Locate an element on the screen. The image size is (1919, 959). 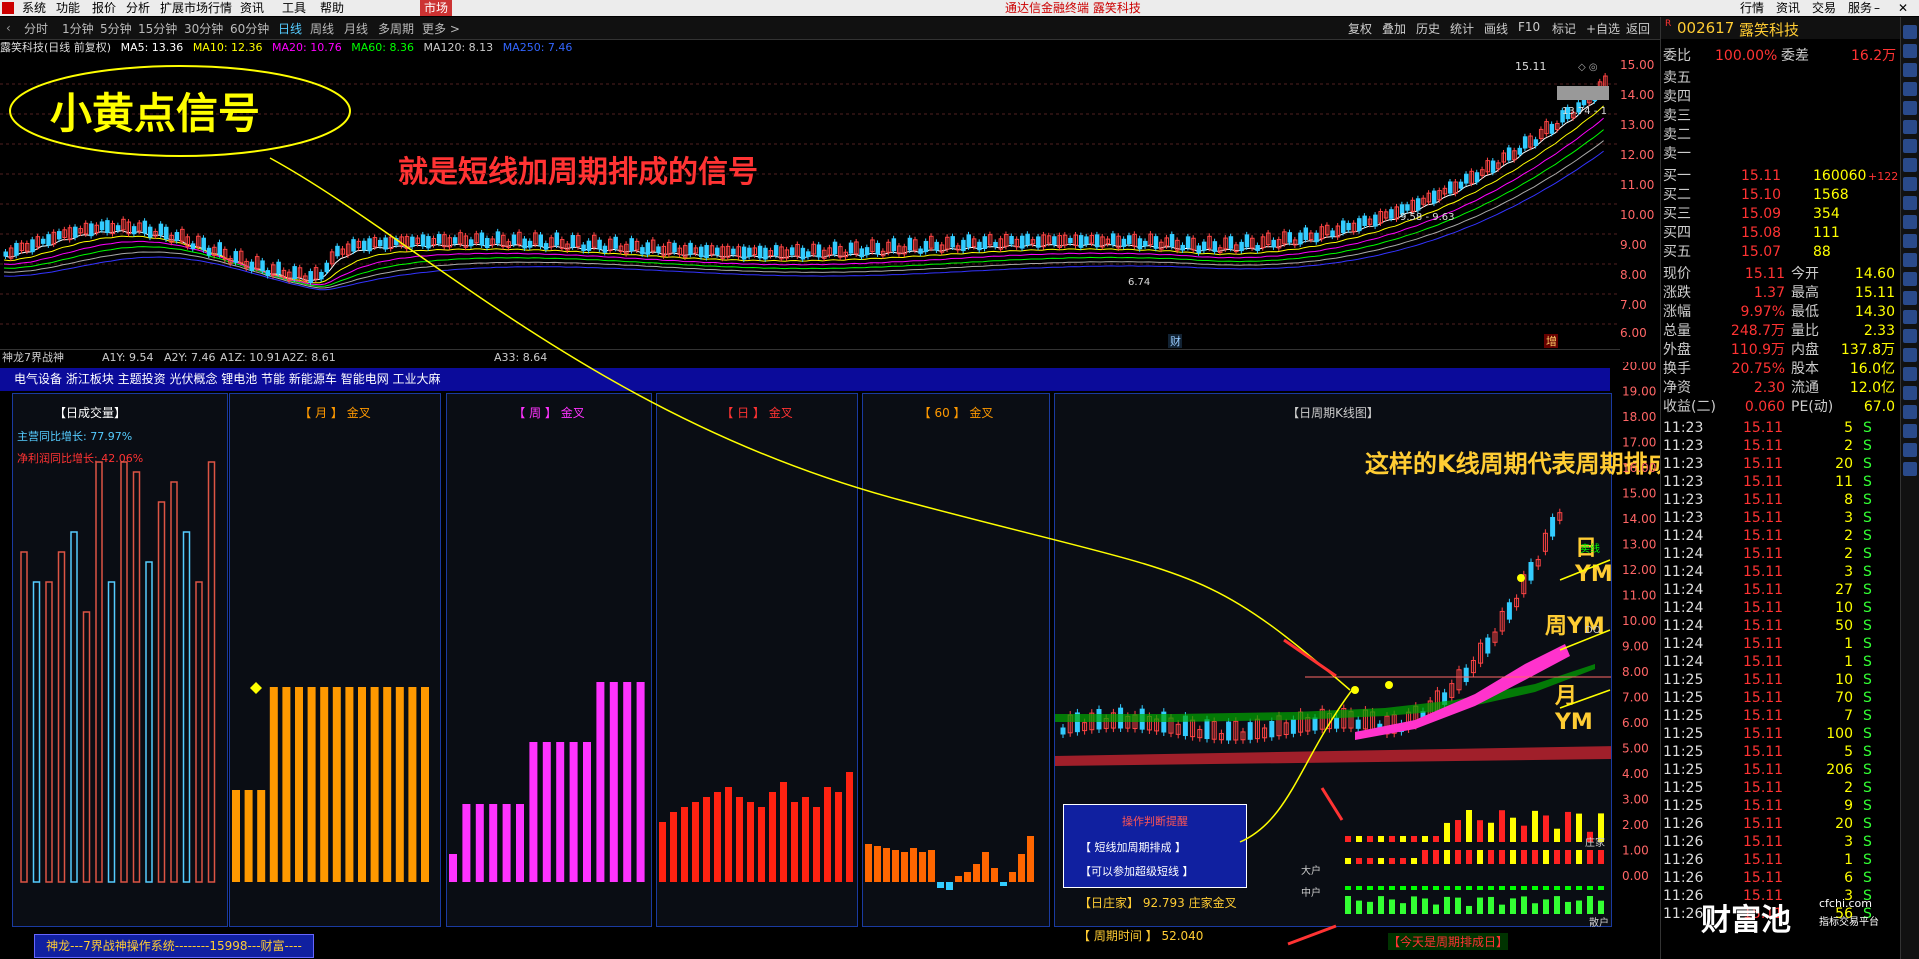
tick-row: 11:23 15.11 5 S is located at coordinates (1779, 428).